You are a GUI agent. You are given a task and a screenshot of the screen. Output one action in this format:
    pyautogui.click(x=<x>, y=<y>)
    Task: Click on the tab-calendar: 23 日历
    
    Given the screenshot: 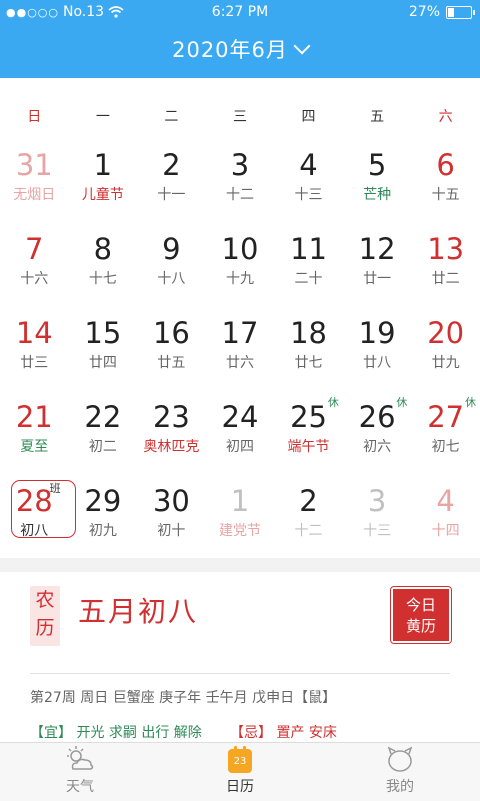 What is the action you would take?
    pyautogui.click(x=240, y=772)
    